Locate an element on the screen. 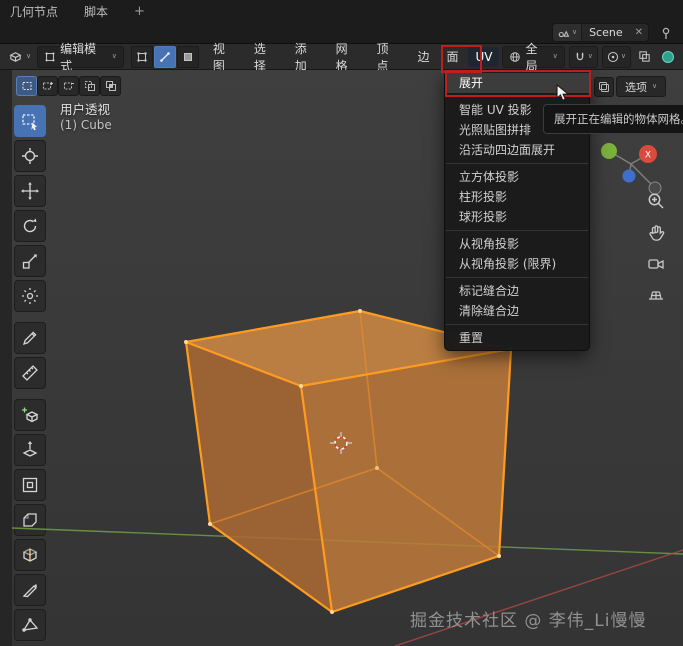 The width and height of the screenshot is (683, 646). magnifier-plus-icon is located at coordinates (656, 201).